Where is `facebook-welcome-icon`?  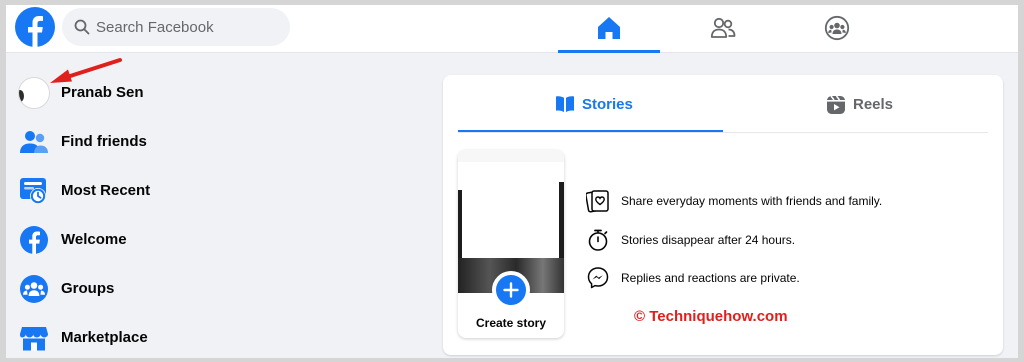 facebook-welcome-icon is located at coordinates (34, 240).